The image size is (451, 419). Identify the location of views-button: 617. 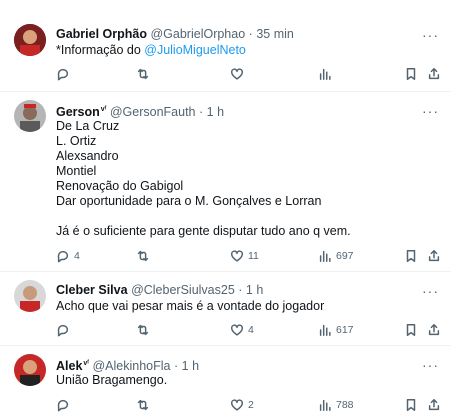
(336, 330).